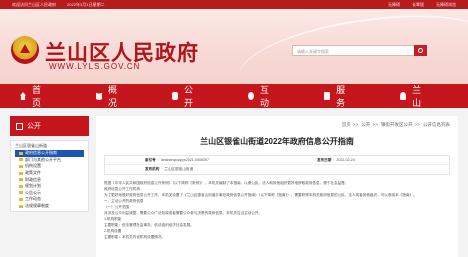  Describe the element at coordinates (99, 96) in the screenshot. I see `book-icon` at that location.